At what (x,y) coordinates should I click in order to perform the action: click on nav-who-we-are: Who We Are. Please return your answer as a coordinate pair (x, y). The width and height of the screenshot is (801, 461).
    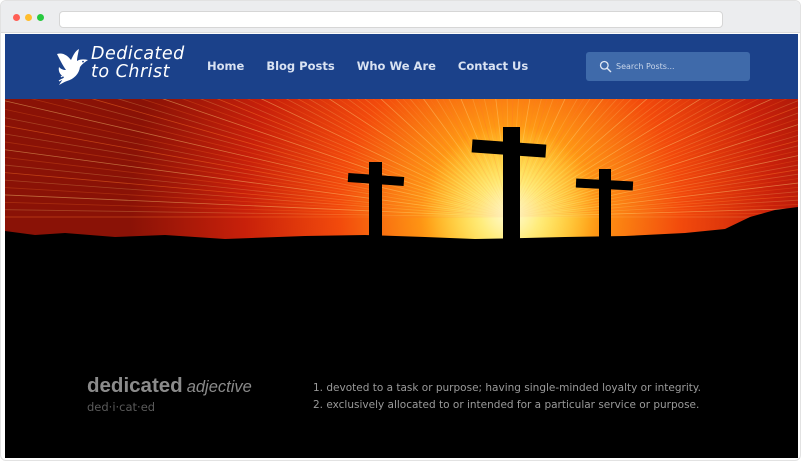
    Looking at the image, I should click on (396, 66).